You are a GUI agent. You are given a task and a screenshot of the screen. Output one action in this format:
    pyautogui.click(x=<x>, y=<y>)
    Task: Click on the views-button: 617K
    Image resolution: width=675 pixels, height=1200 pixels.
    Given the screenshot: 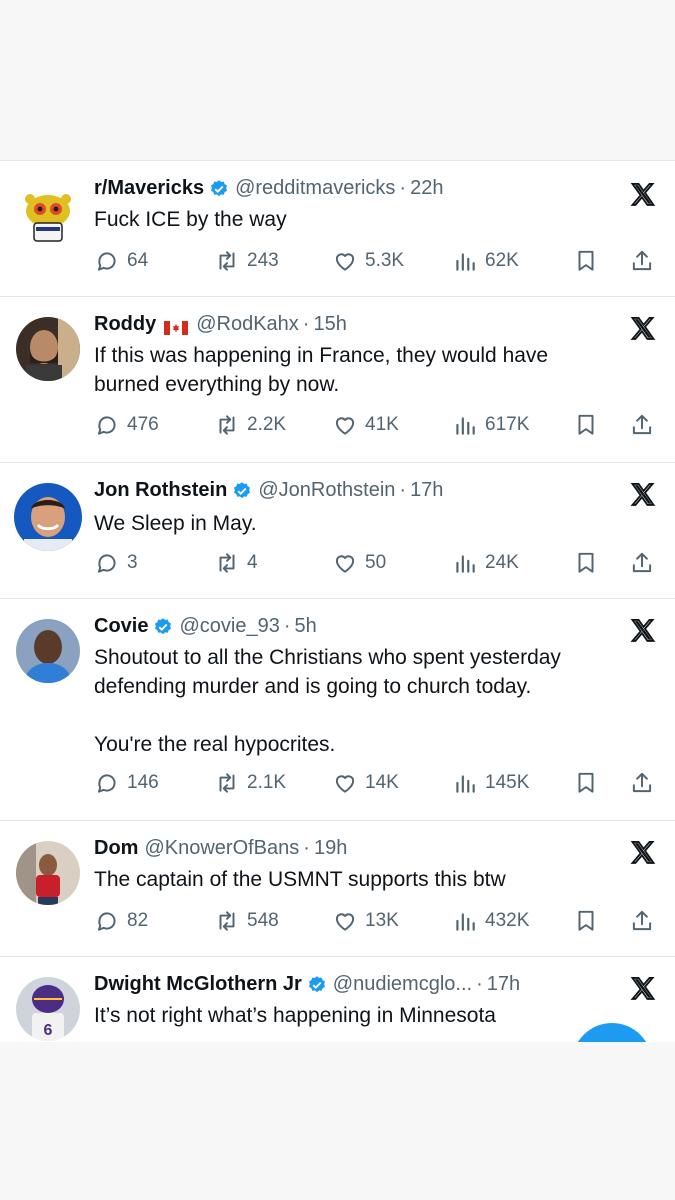 What is the action you would take?
    pyautogui.click(x=490, y=425)
    